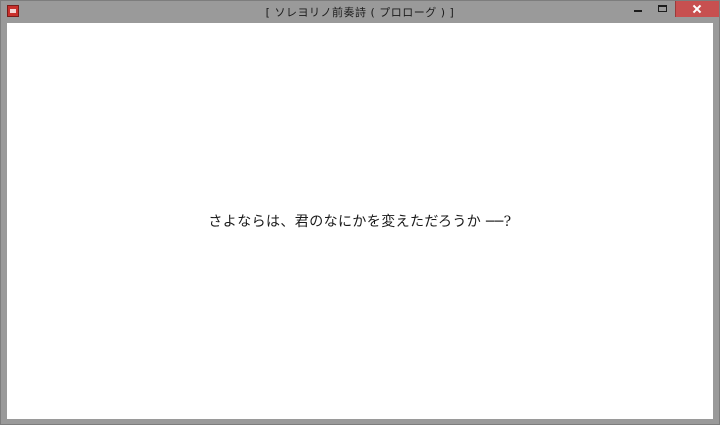 The image size is (720, 425). What do you see at coordinates (13, 11) in the screenshot?
I see `app-icon` at bounding box center [13, 11].